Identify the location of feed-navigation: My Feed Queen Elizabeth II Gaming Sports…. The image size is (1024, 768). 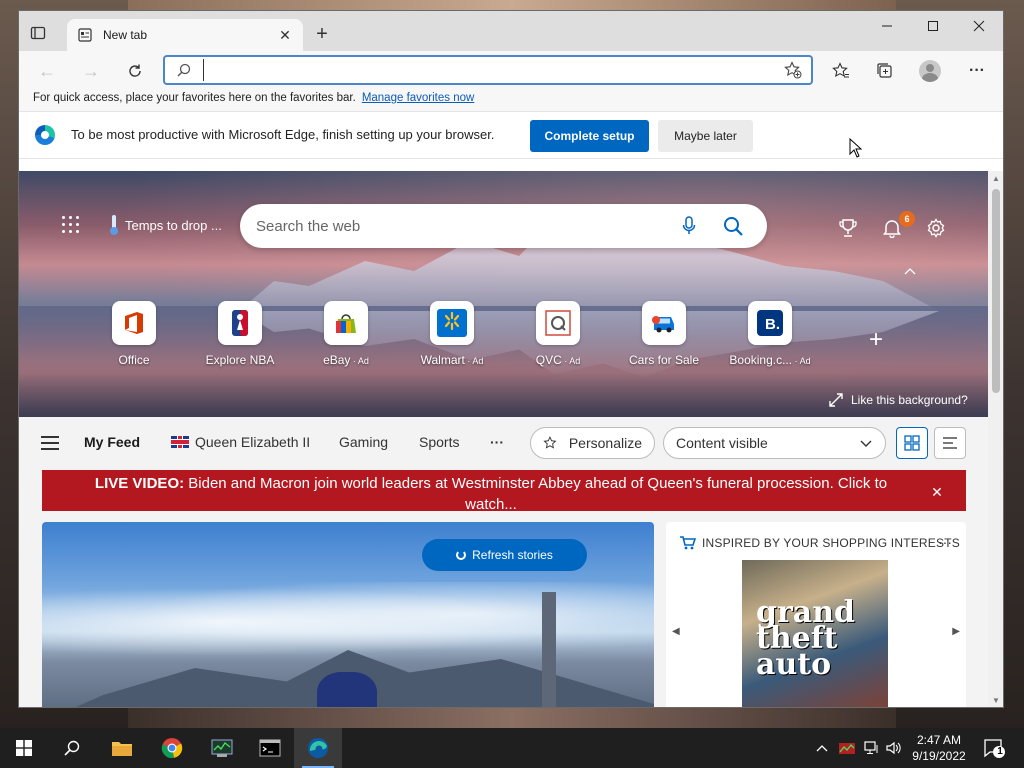
(503, 443).